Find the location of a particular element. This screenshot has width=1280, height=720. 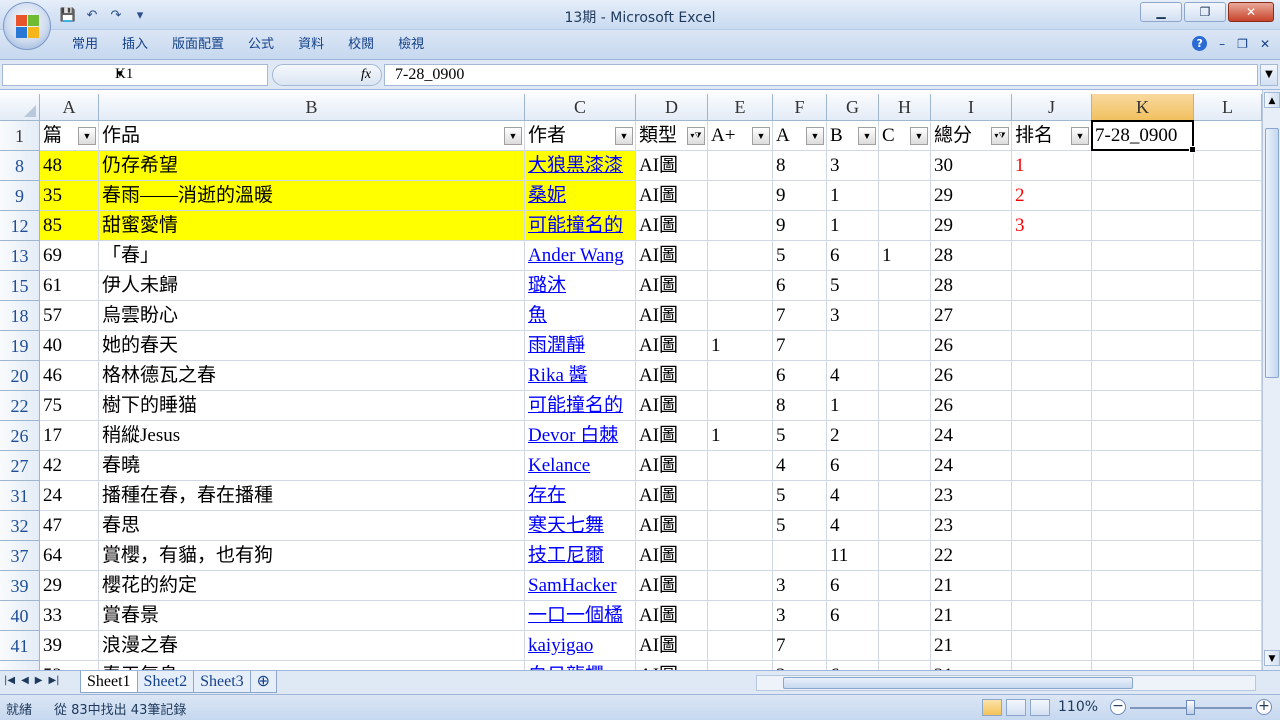

ribbon-restore-button: ❐ is located at coordinates (1242, 44).